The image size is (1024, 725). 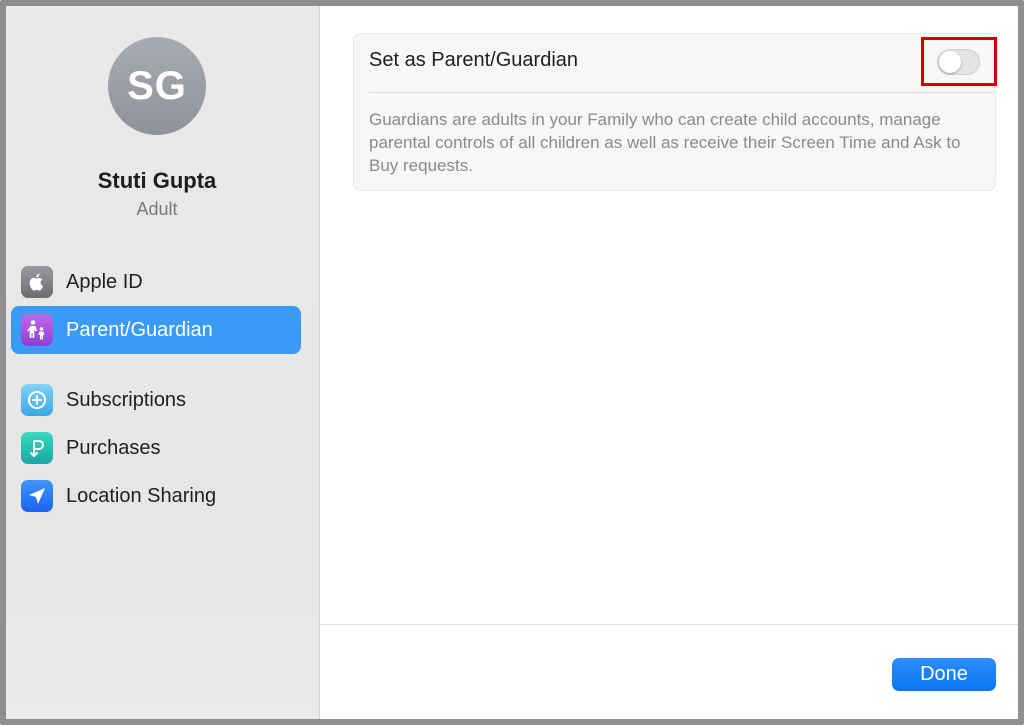 I want to click on sidebar-item-parent-guardian: Parent/Guardian, so click(x=156, y=330).